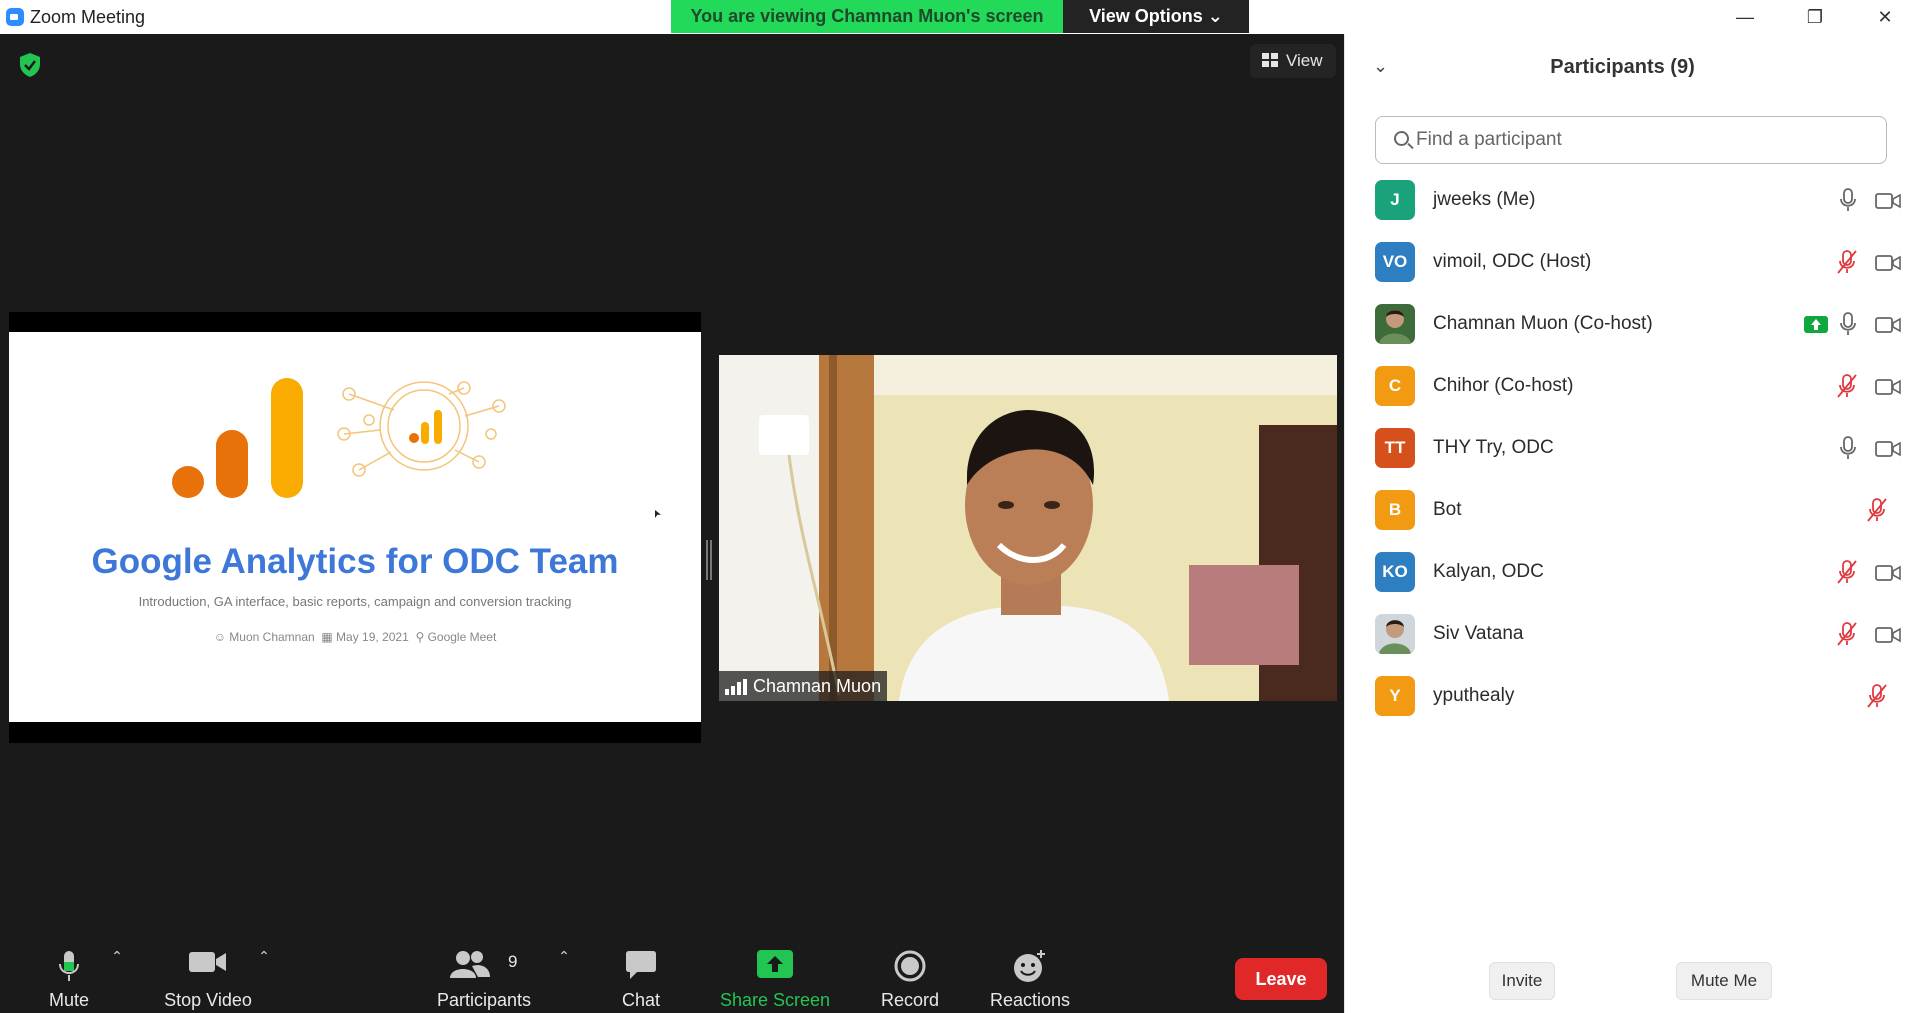 The width and height of the screenshot is (1913, 1013). I want to click on invite-button: Invite, so click(1522, 981).